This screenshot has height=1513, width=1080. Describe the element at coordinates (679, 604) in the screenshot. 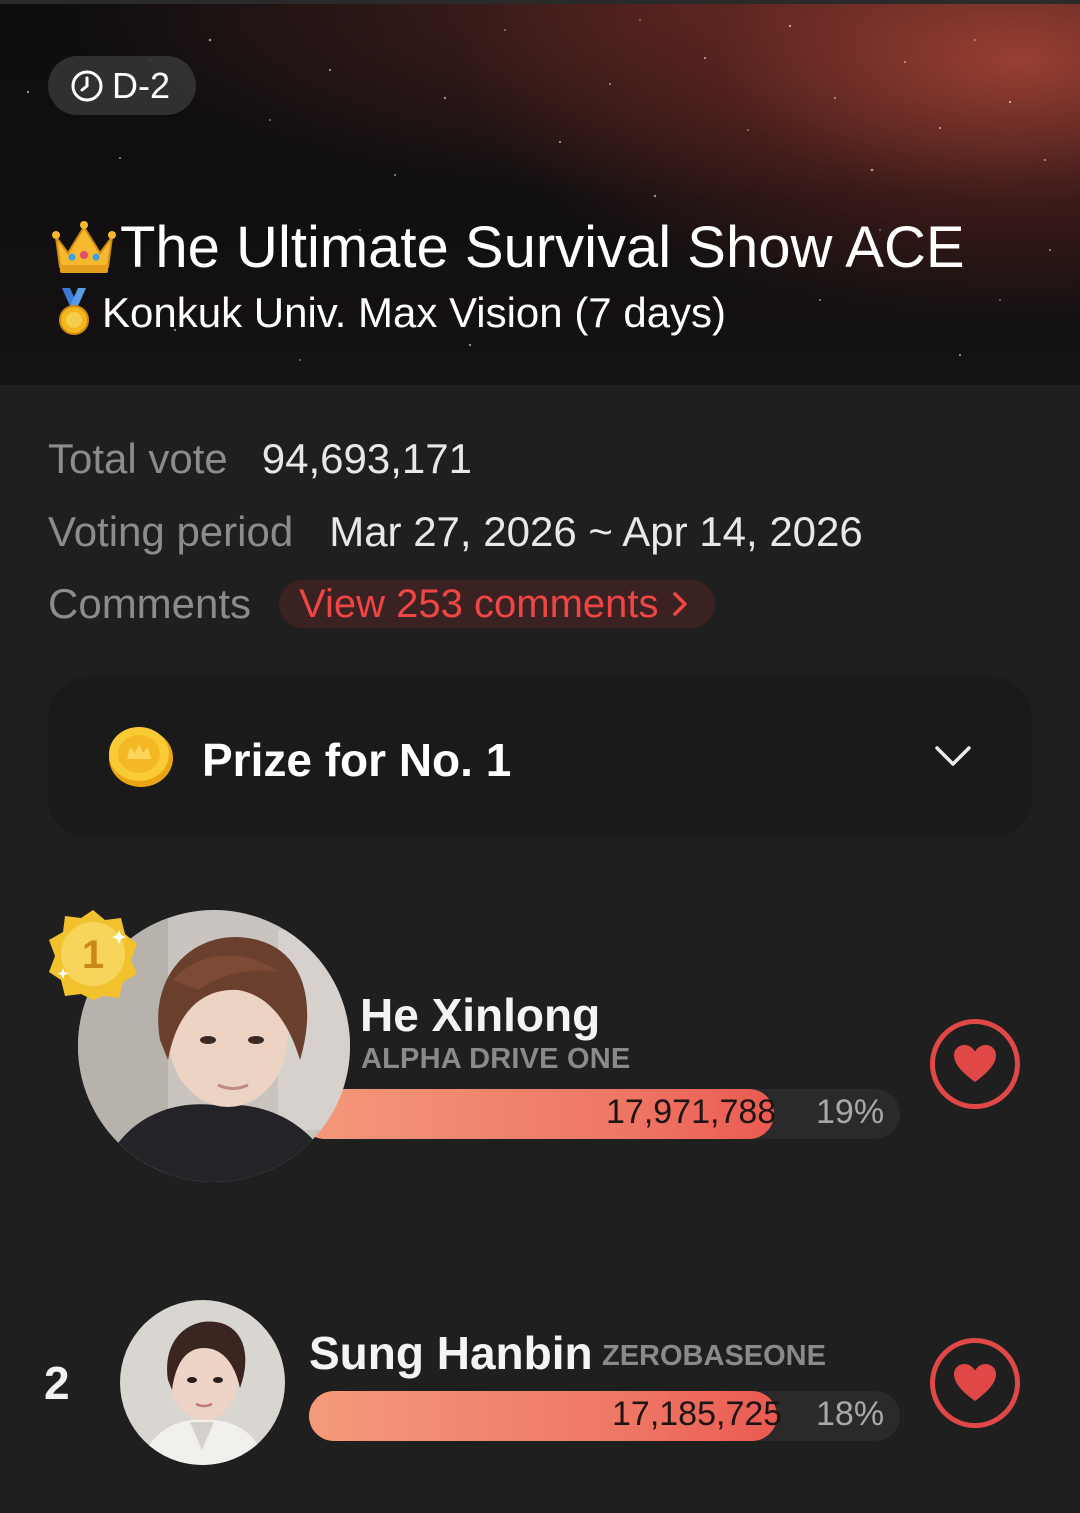

I see `chevron-right-icon` at that location.